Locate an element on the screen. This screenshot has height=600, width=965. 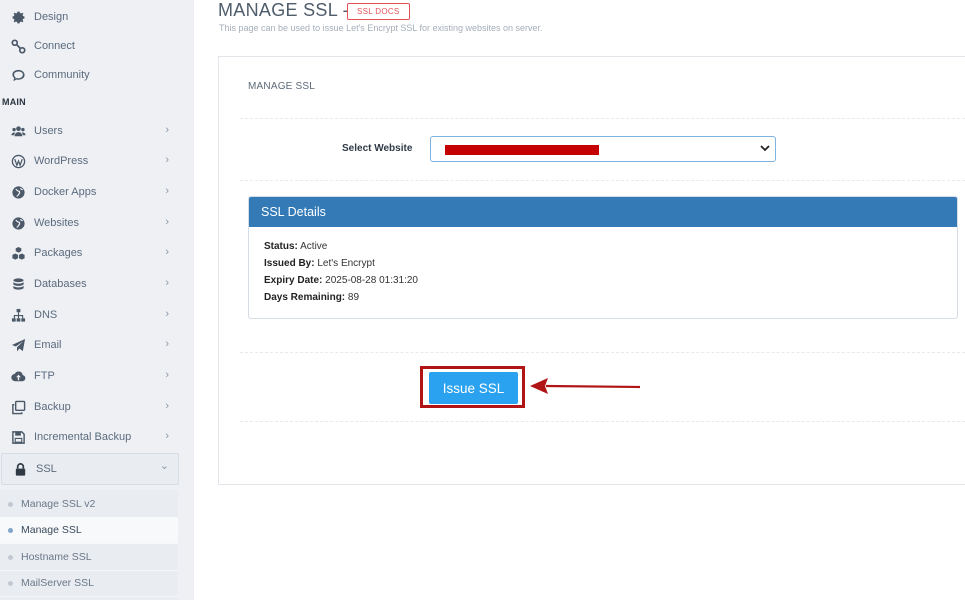
status-label: Status: is located at coordinates (281, 246).